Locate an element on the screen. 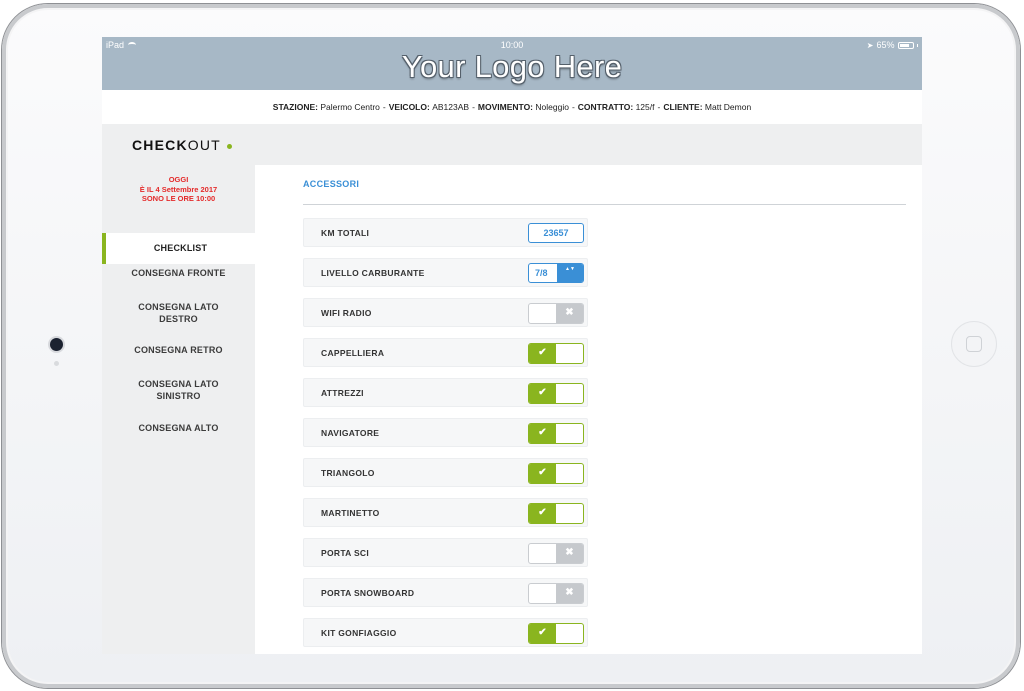 The height and width of the screenshot is (691, 1024). home-button is located at coordinates (974, 344).